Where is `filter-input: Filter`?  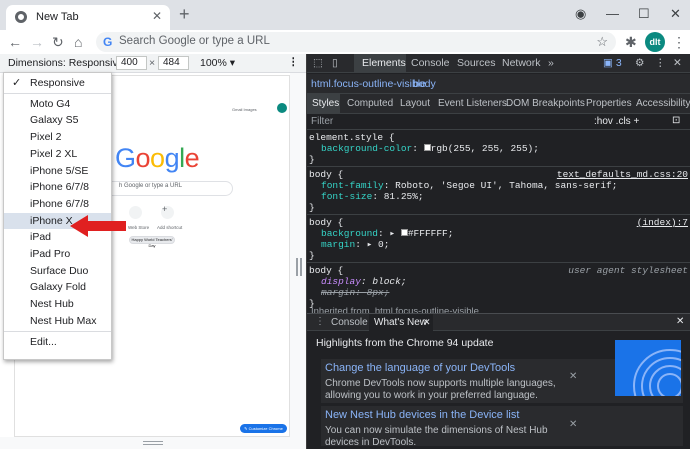 filter-input: Filter is located at coordinates (322, 121).